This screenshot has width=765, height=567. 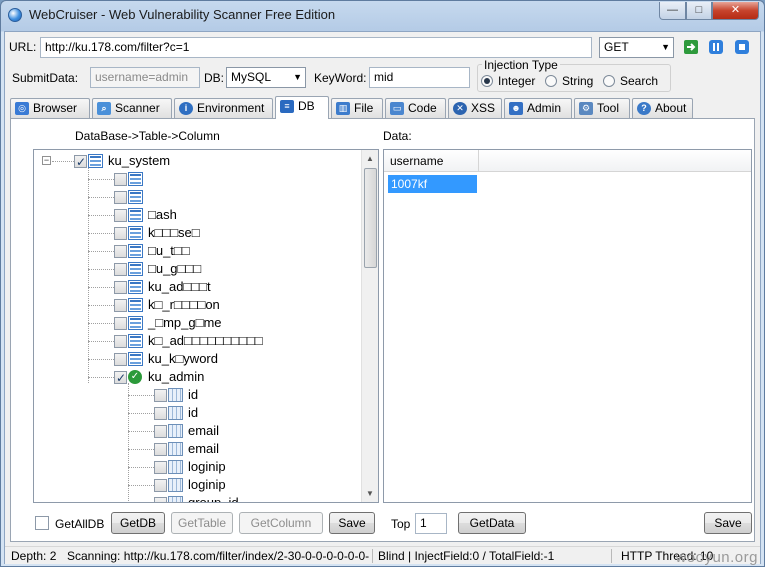 What do you see at coordinates (343, 108) in the screenshot?
I see `file-icon: ▥` at bounding box center [343, 108].